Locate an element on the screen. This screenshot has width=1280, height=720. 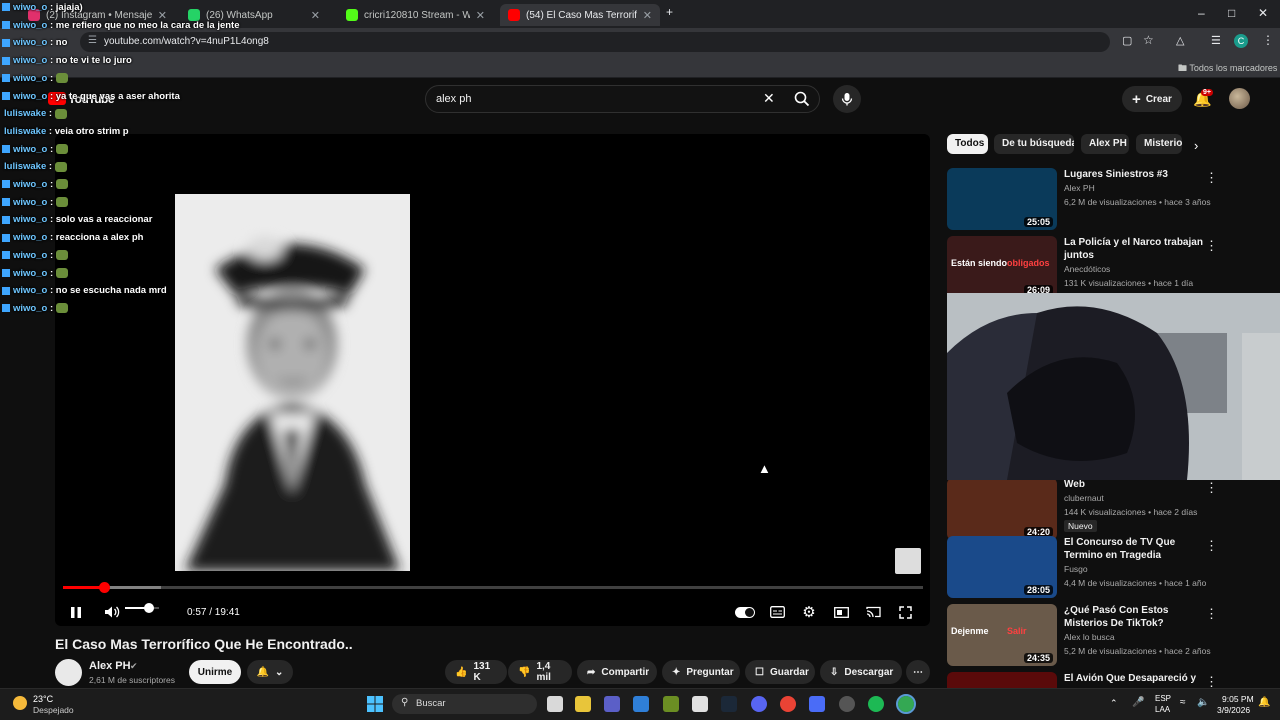
browser-menu-icon: ⋮ is located at coordinates (1268, 40).